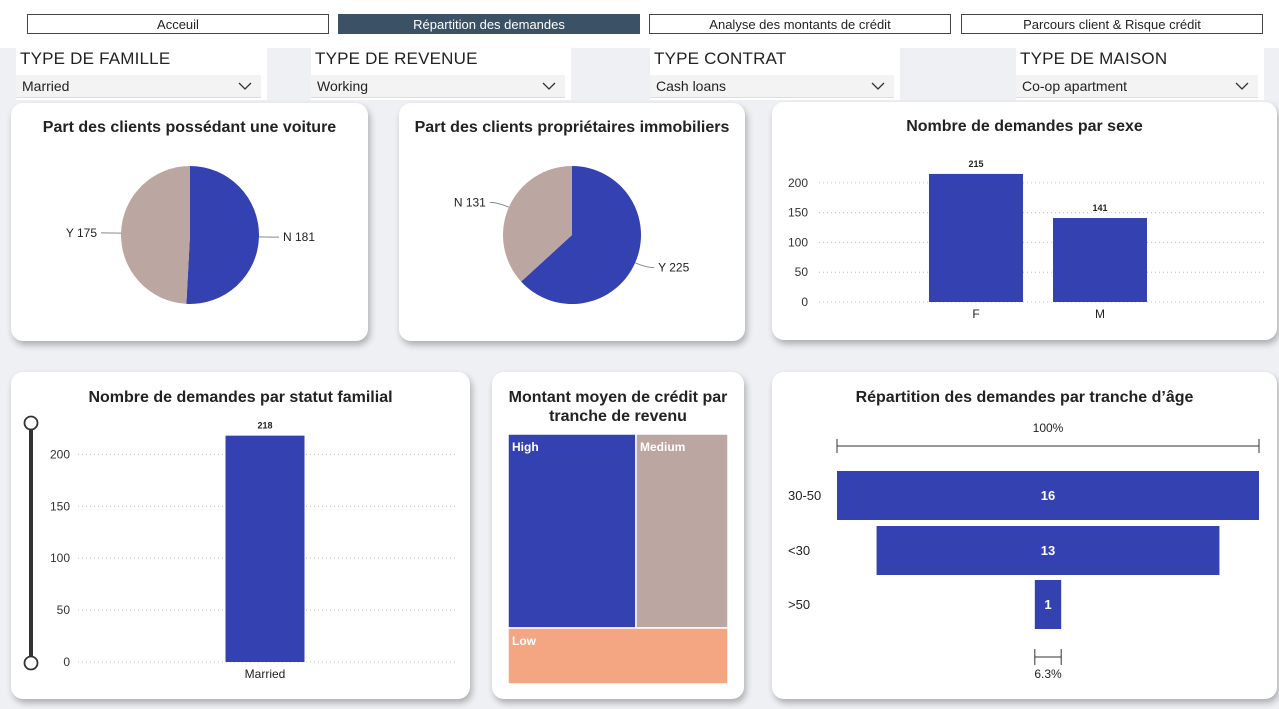 The image size is (1279, 709). Describe the element at coordinates (800, 24) in the screenshot. I see `nav-button-analyse-montants: Analyse des montants de crédit` at that location.